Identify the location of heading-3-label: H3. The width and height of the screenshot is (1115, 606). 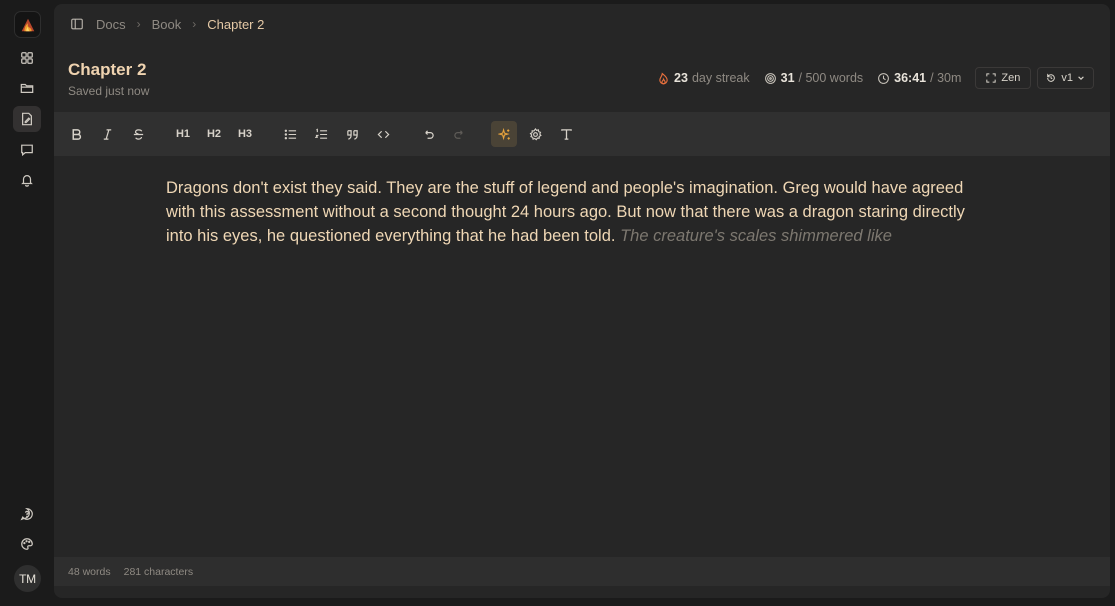
(245, 134).